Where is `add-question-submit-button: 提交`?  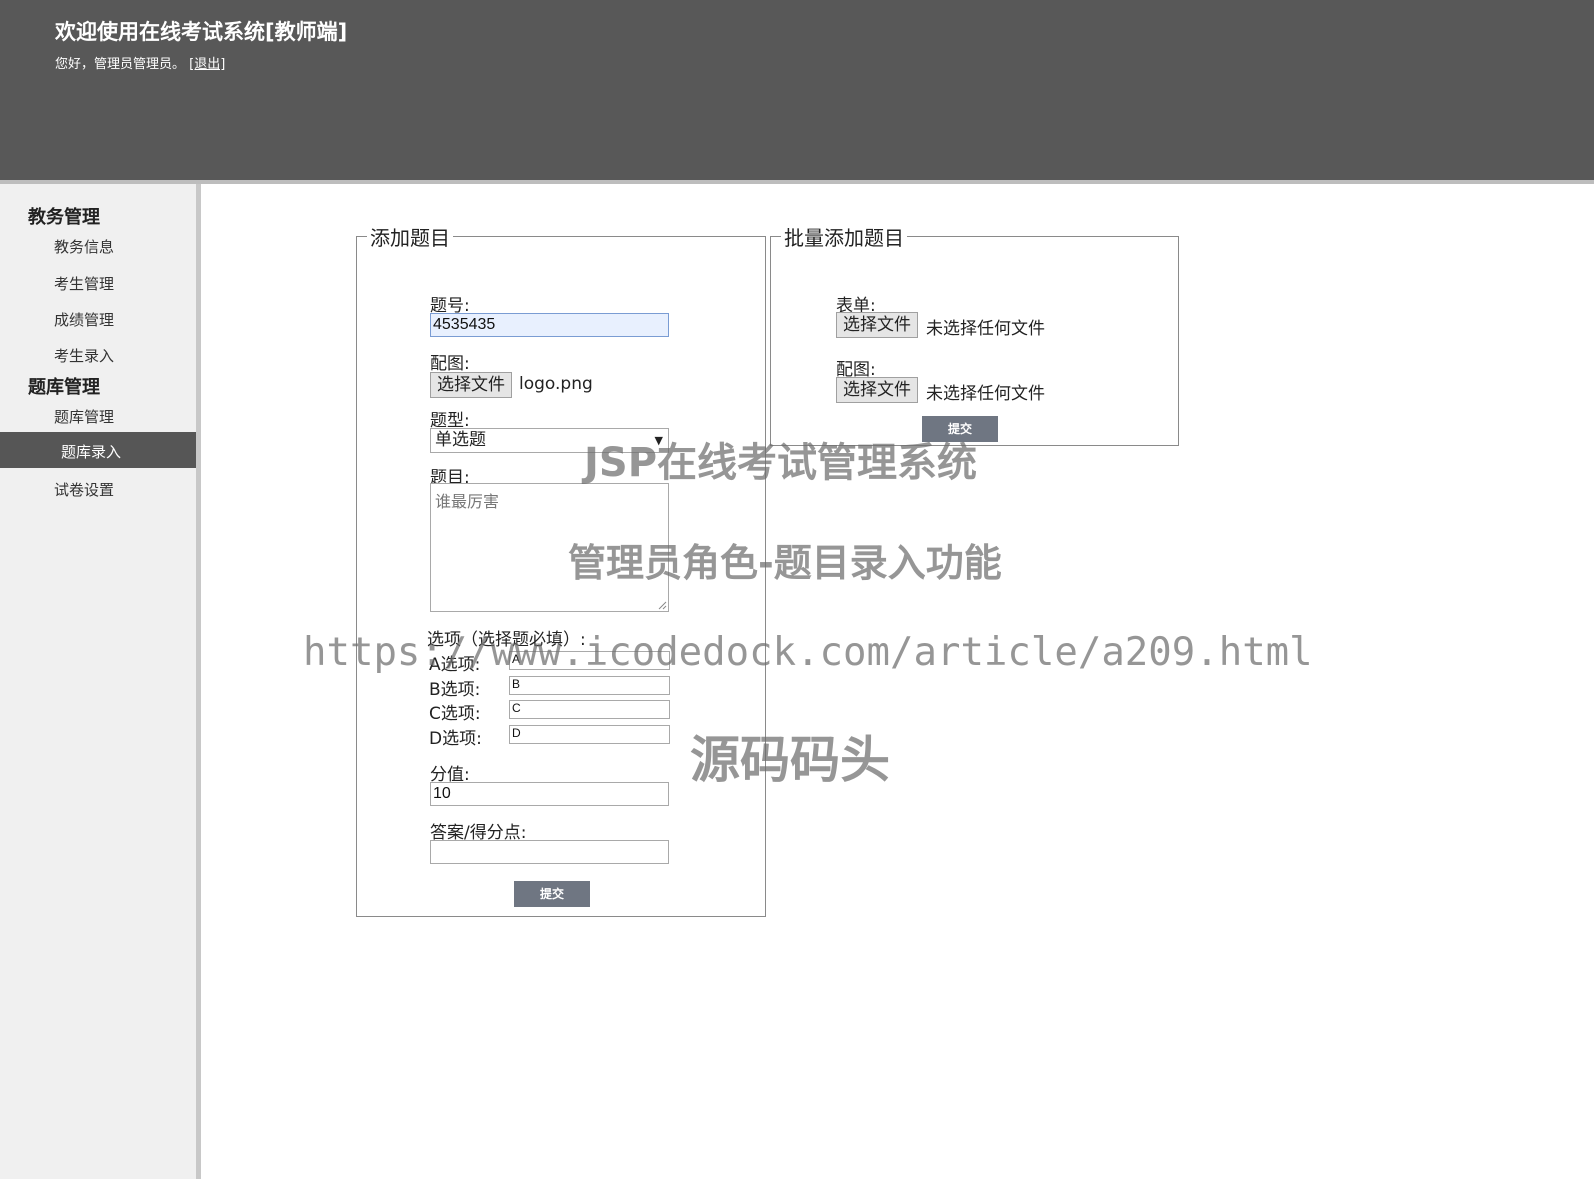
add-question-submit-button: 提交 is located at coordinates (552, 894).